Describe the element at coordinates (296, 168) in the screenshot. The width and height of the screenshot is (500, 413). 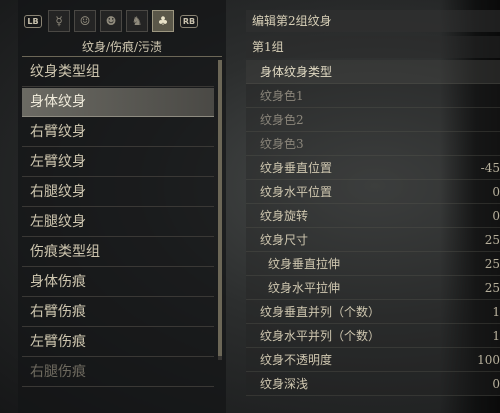
I see `row-label: 纹身垂直位置` at that location.